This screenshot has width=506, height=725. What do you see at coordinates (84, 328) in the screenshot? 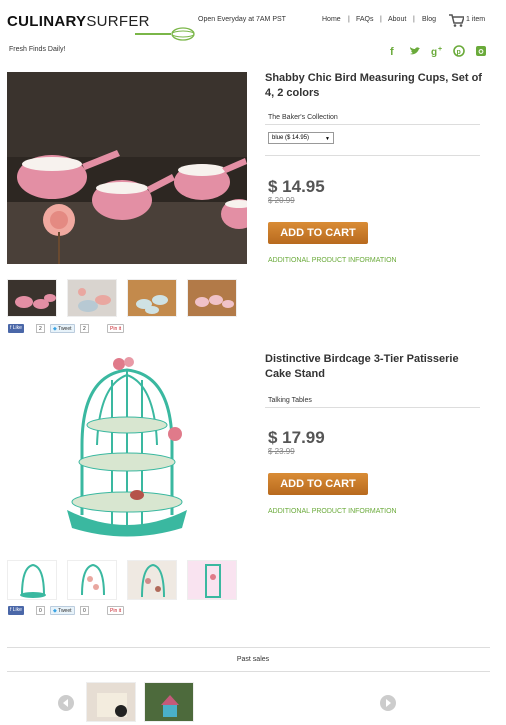
I see `tweet-count: 2` at bounding box center [84, 328].